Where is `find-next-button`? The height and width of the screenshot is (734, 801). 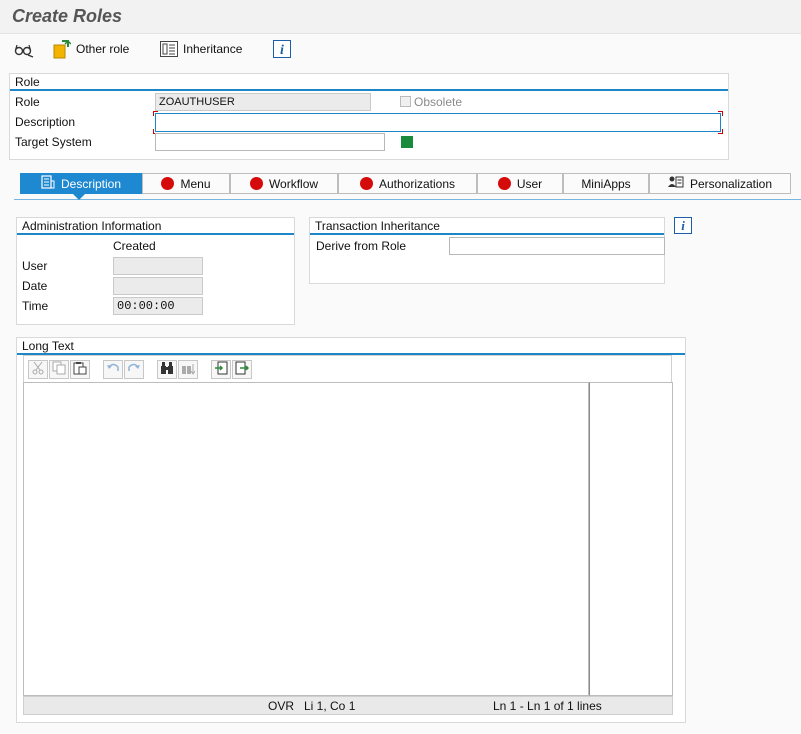
find-next-button is located at coordinates (188, 369).